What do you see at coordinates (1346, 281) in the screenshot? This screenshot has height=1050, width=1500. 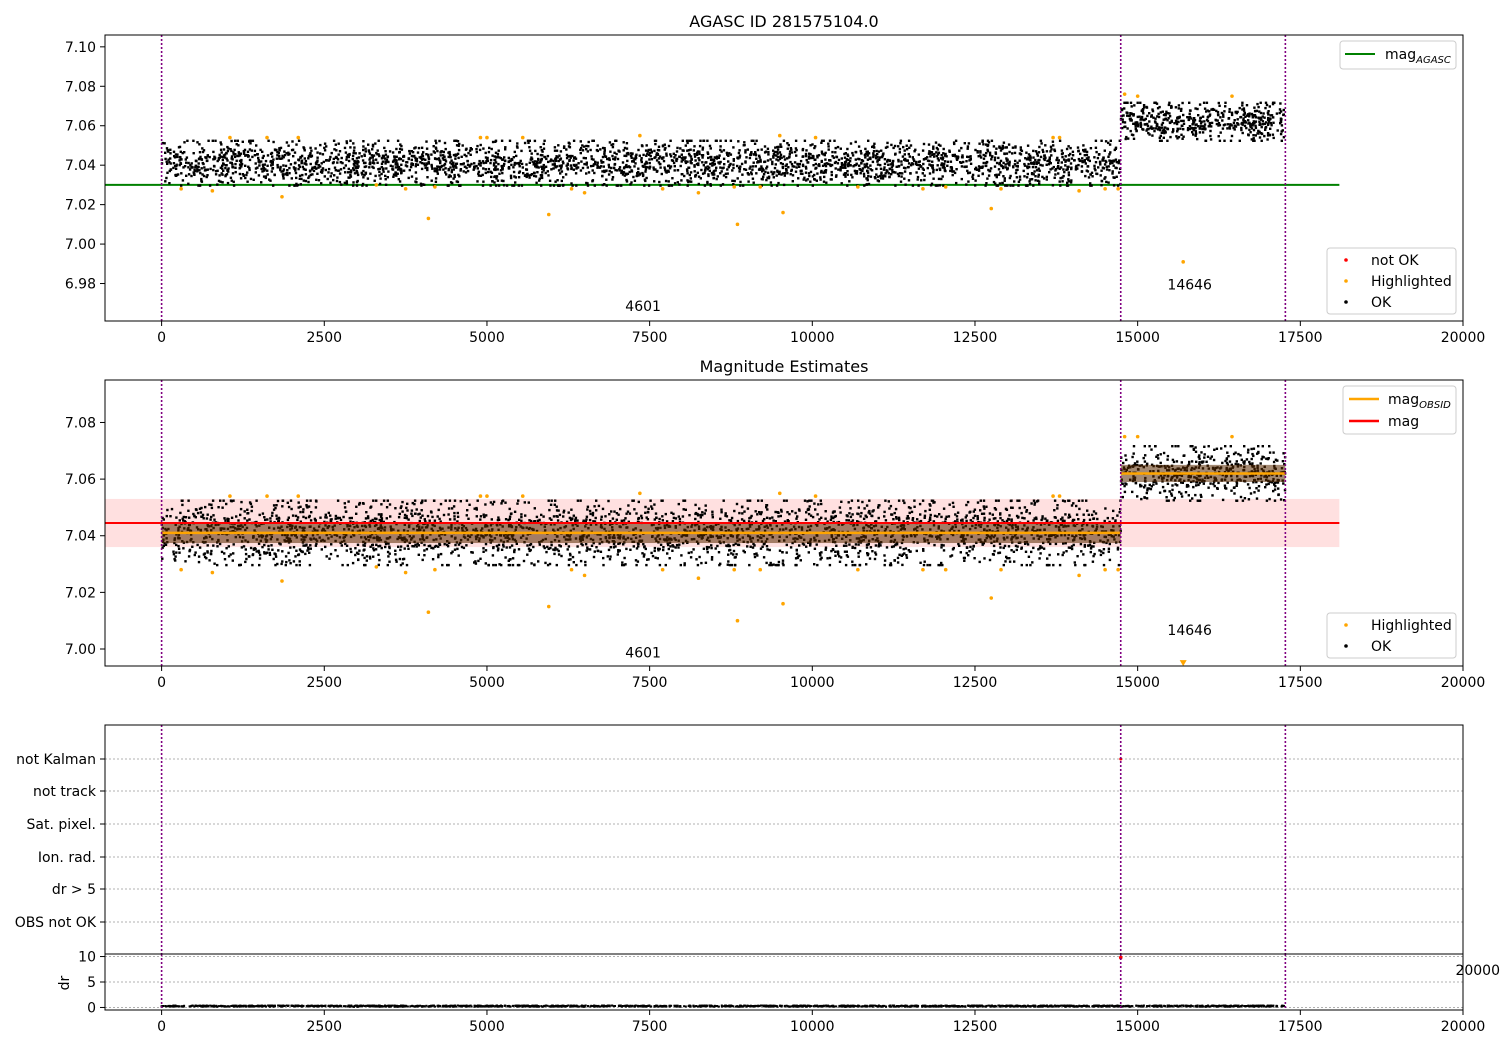 I see `legend-marker` at bounding box center [1346, 281].